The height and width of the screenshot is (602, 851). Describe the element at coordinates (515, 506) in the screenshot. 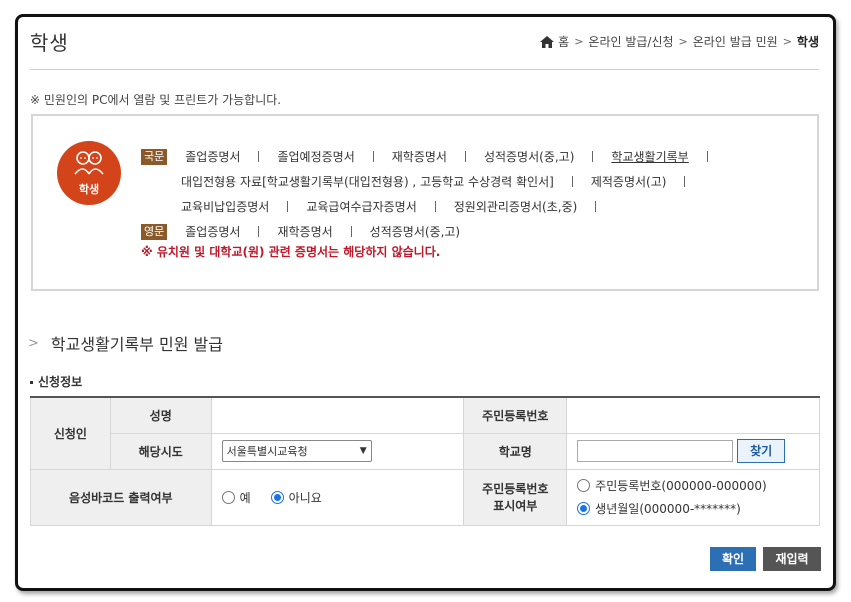

I see `rrn-display-label-line2: 표시여부` at that location.